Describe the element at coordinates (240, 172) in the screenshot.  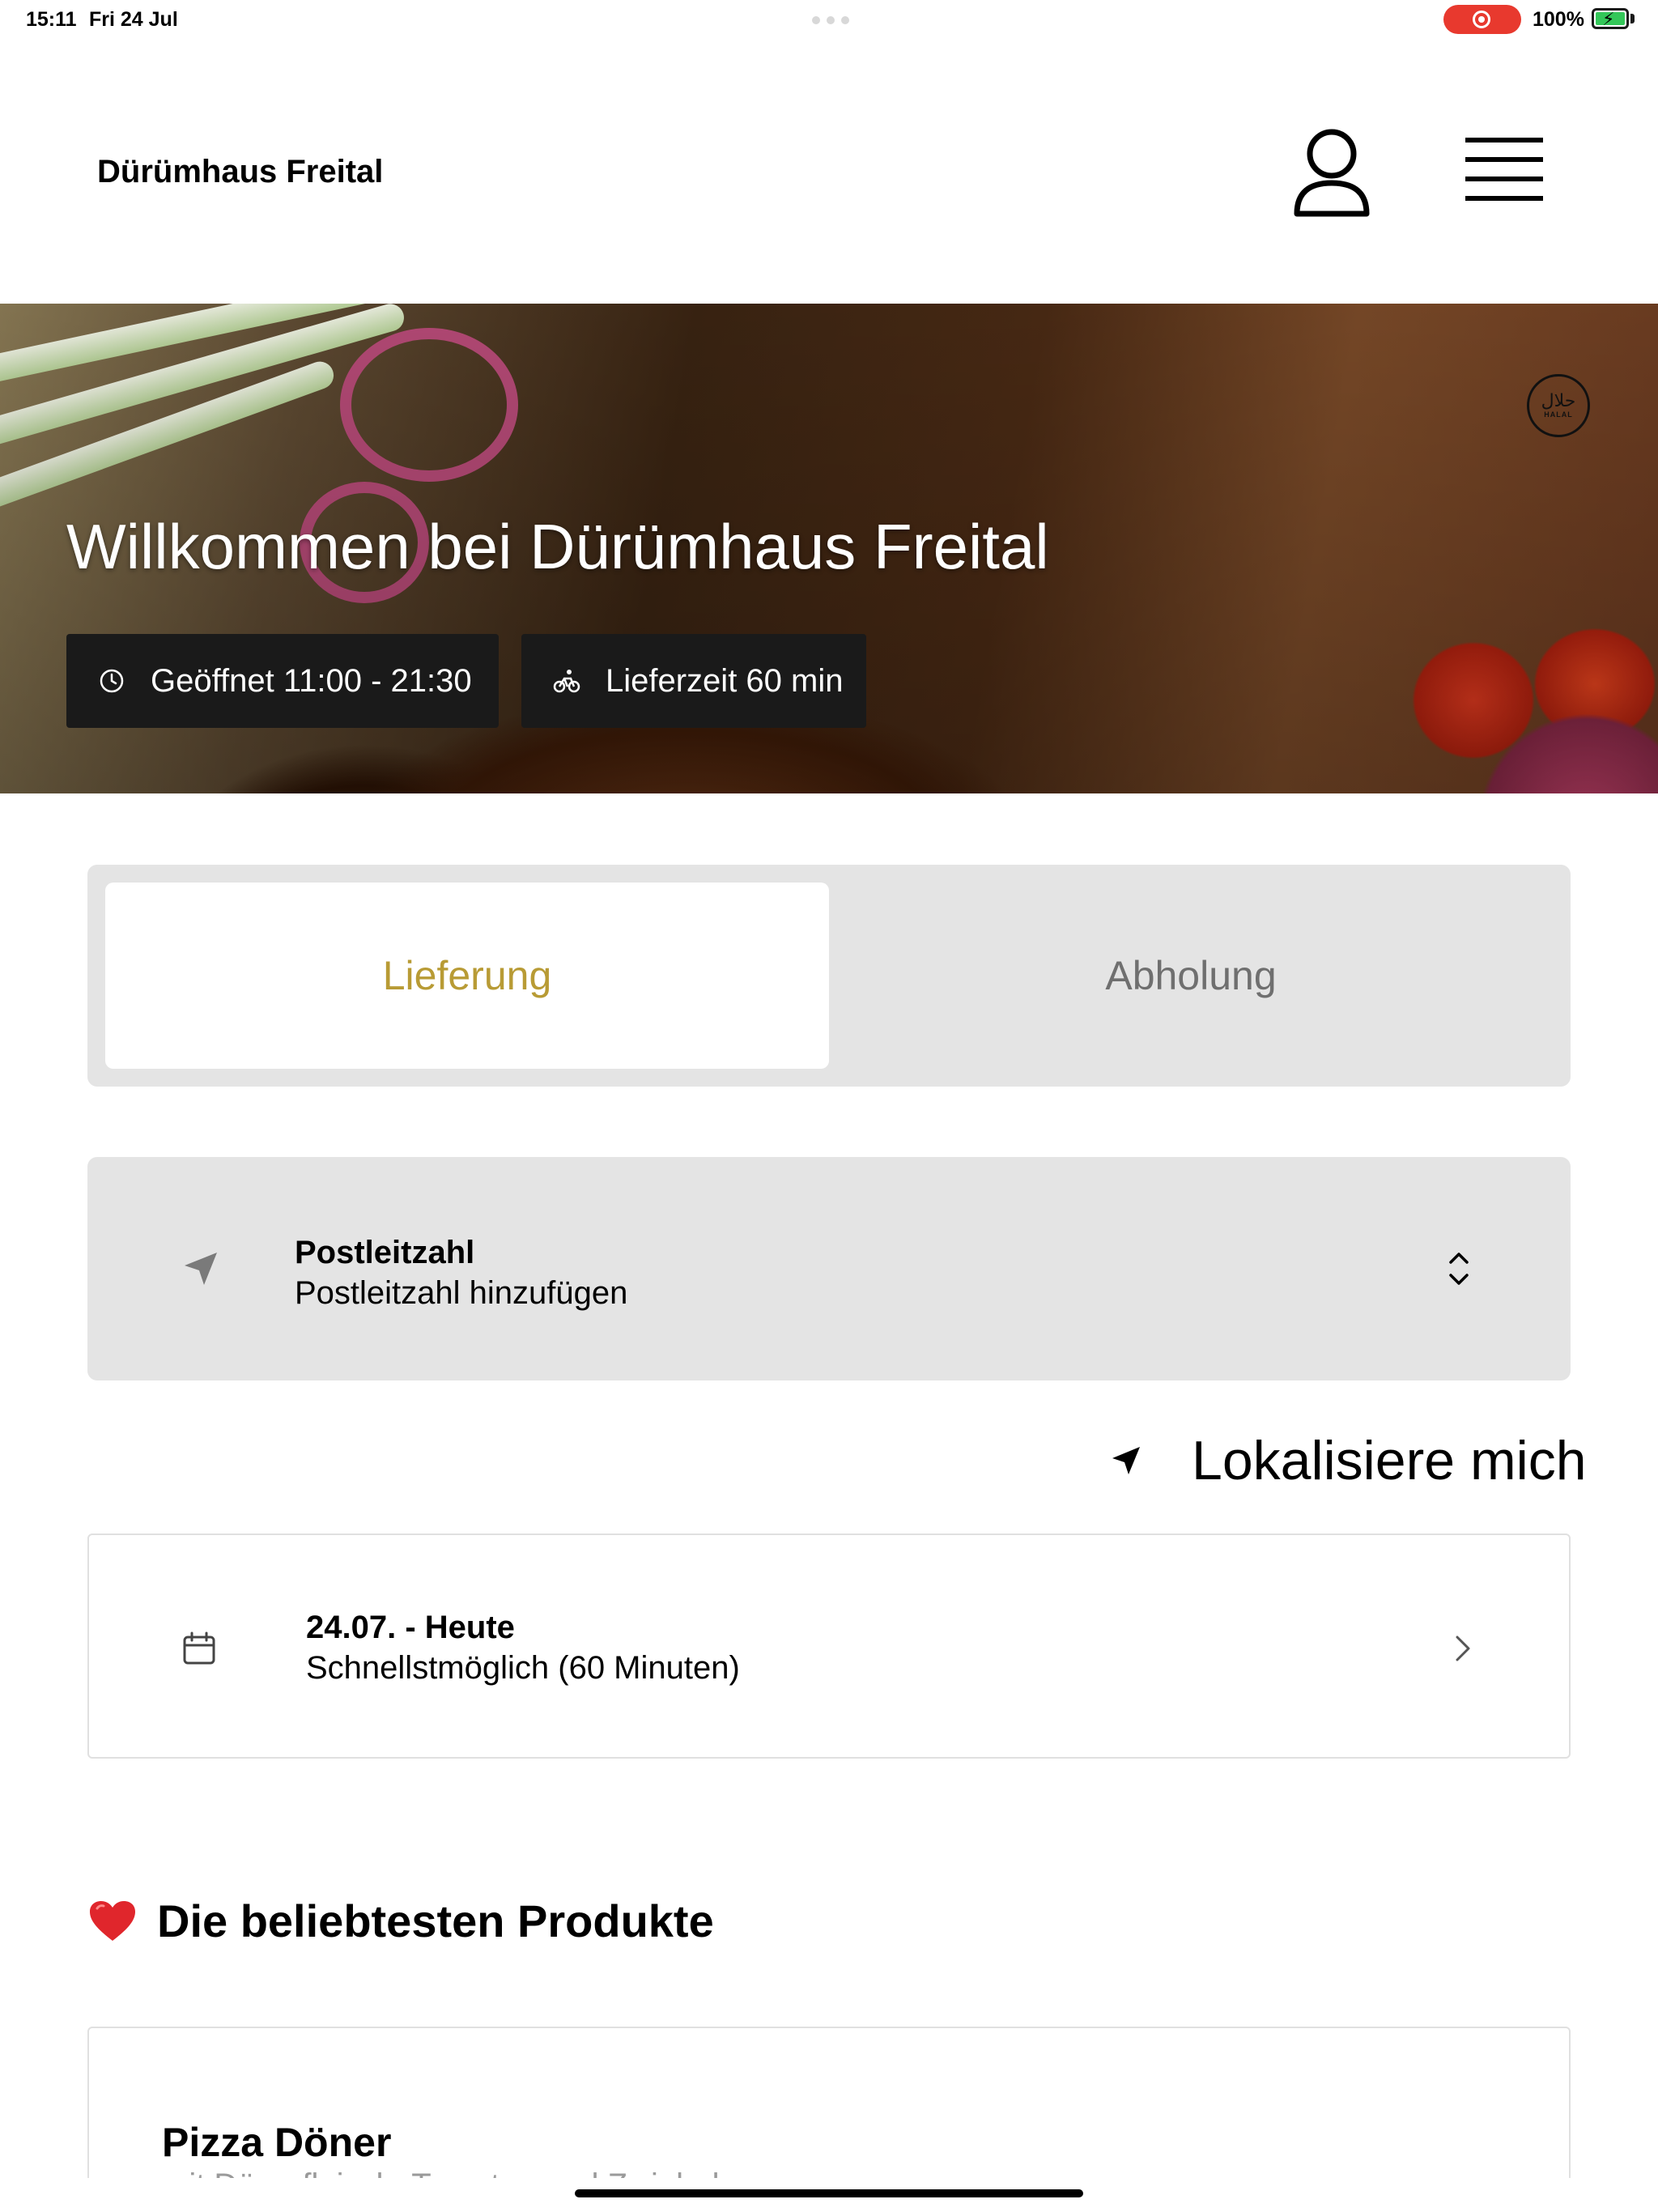
I see `brand-name: Dürümhaus Freital` at that location.